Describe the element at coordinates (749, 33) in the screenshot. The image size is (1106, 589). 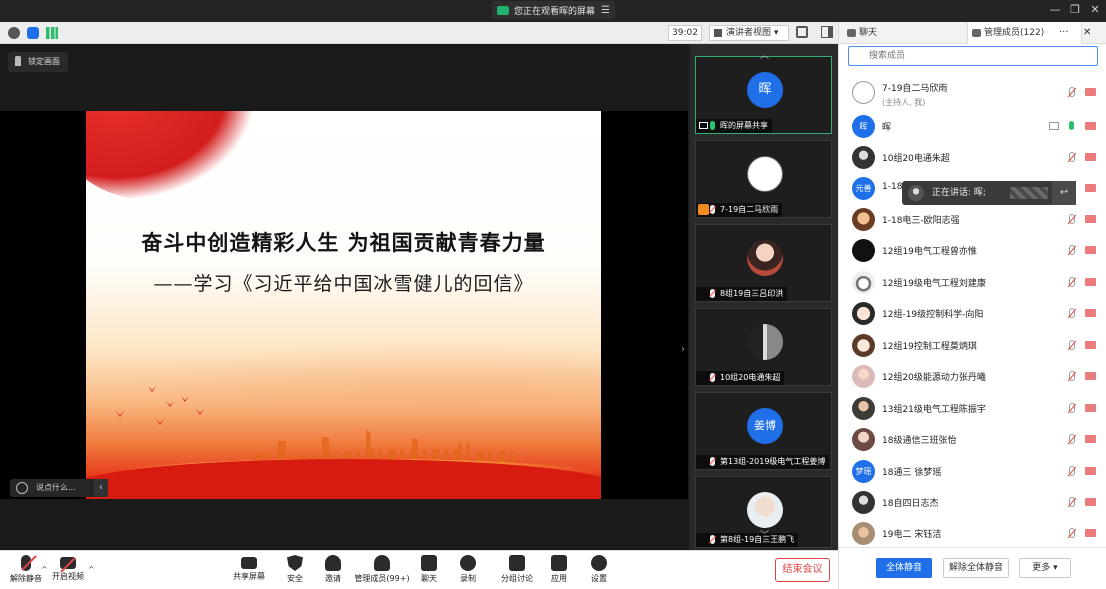
I see `view-mode-dropdown: 演讲者视图 ▾` at that location.